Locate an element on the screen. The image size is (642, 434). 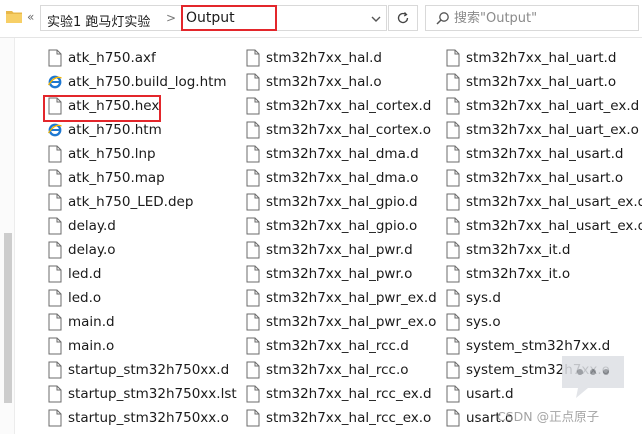
file-name: stm32h7xx_hal_gpio.d is located at coordinates (342, 202).